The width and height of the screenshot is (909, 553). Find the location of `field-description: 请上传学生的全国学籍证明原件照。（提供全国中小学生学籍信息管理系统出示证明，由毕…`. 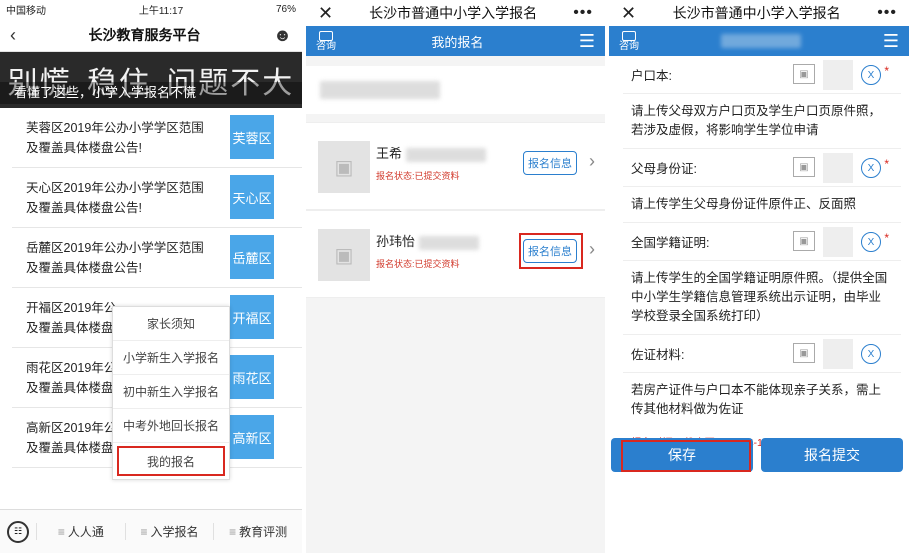

field-description: 请上传学生的全国学籍证明原件照。（提供全国中小学生学籍信息管理系统出示证明，由毕… is located at coordinates (762, 298).